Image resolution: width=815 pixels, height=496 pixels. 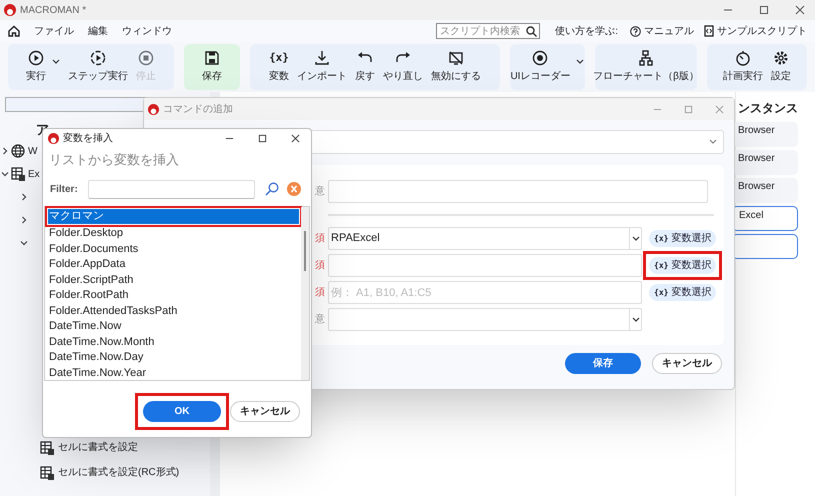 I want to click on menu-item: 編集, so click(x=98, y=31).